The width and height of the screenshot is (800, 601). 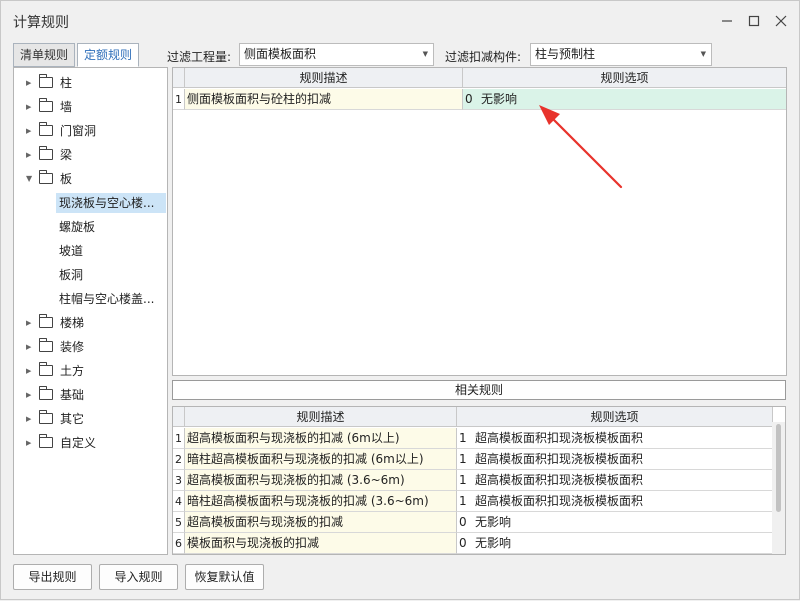 I want to click on tab-quota-rules: 定额规则, so click(x=108, y=55).